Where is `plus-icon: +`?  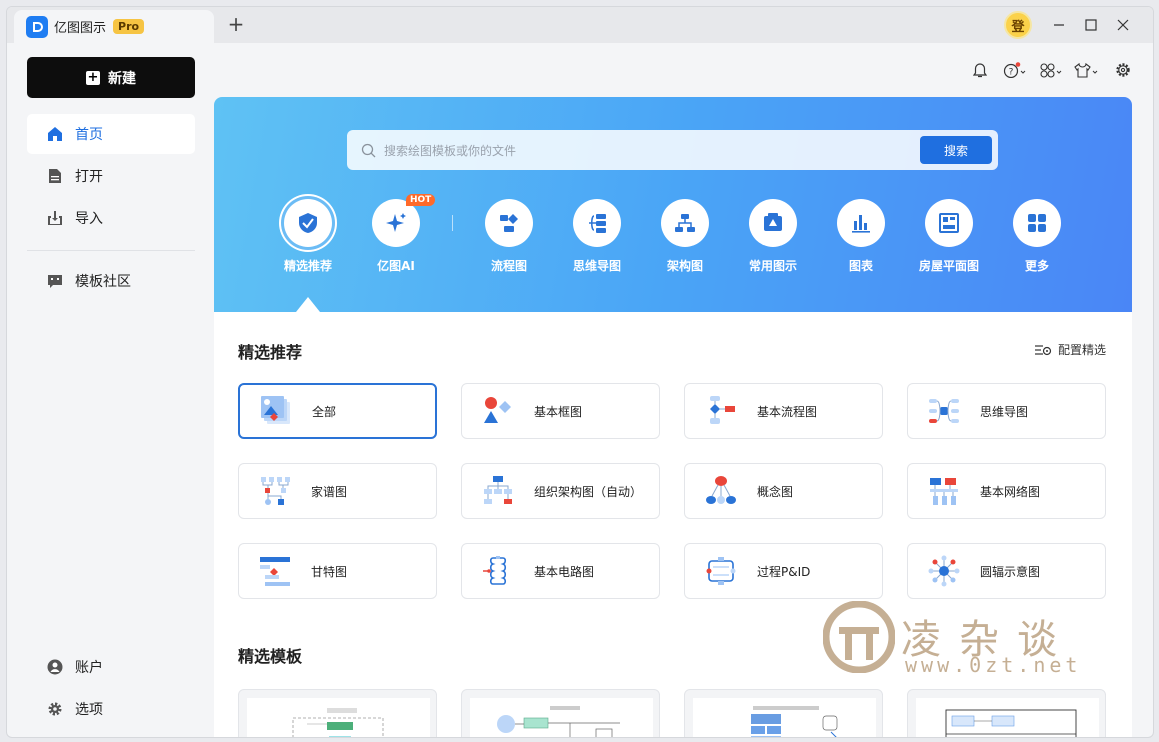 plus-icon: + is located at coordinates (93, 77).